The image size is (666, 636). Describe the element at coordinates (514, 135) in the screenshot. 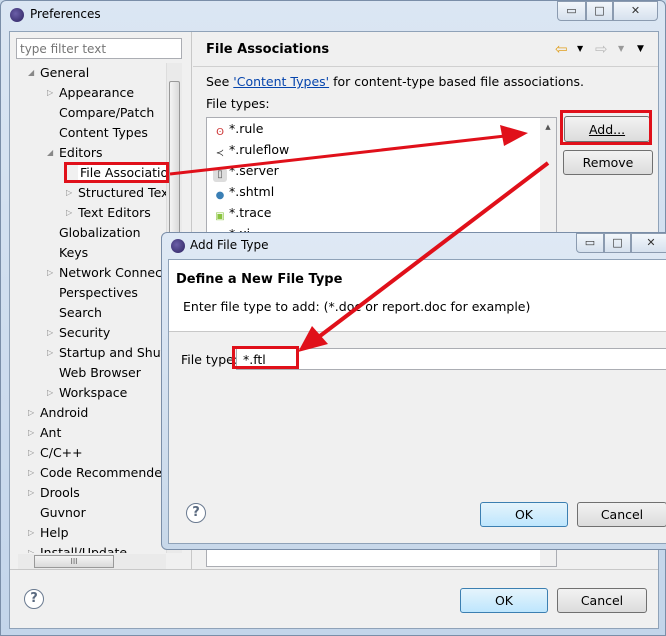

I see `arrow-head-add` at that location.